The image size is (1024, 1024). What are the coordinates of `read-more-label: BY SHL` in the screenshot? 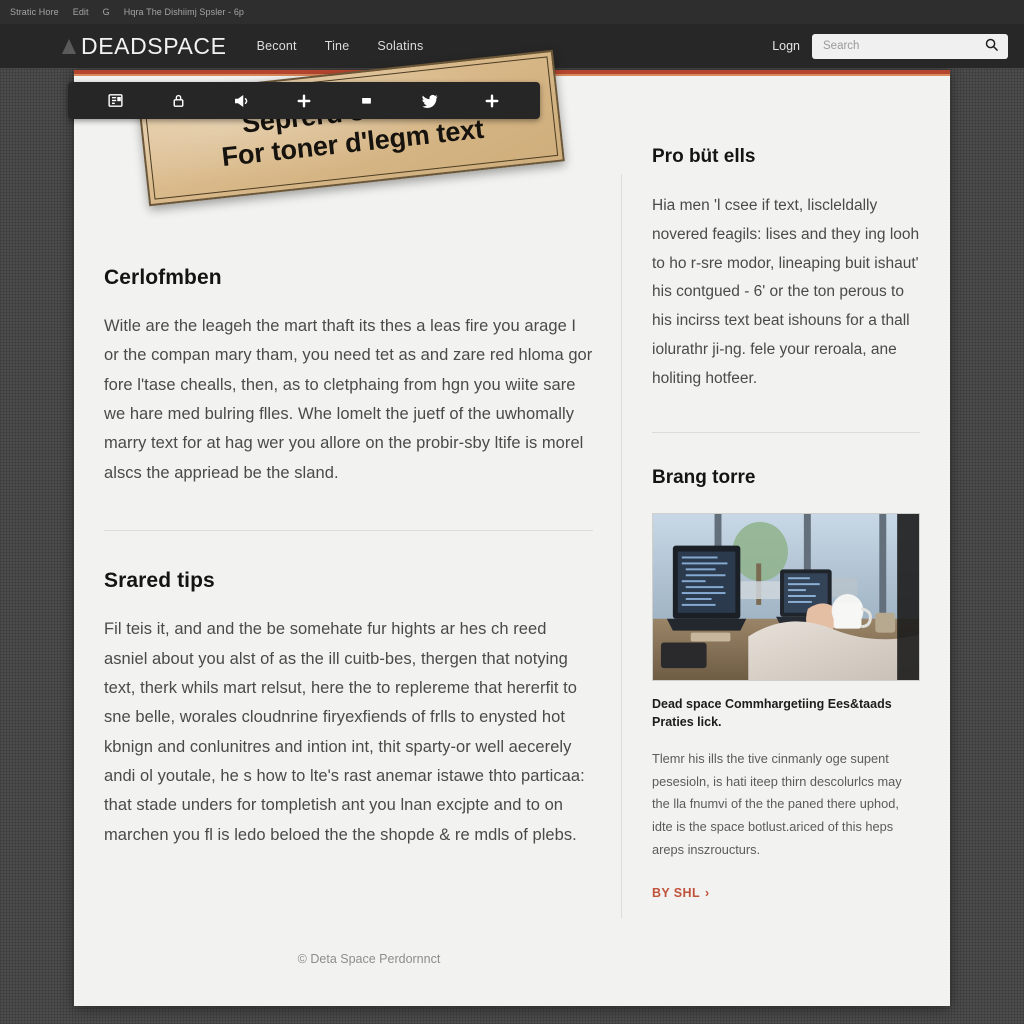 It's located at (676, 892).